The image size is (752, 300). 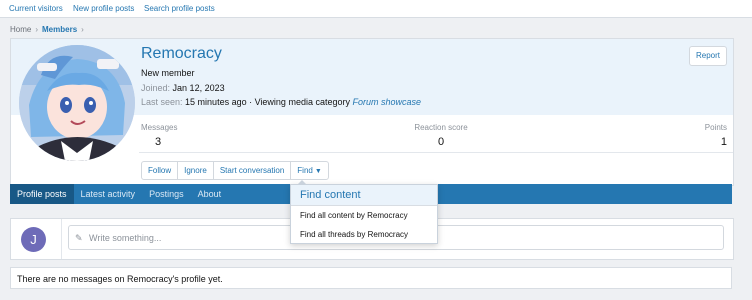 I want to click on member-joined: Joined: Jan 12, 2023, so click(x=183, y=88).